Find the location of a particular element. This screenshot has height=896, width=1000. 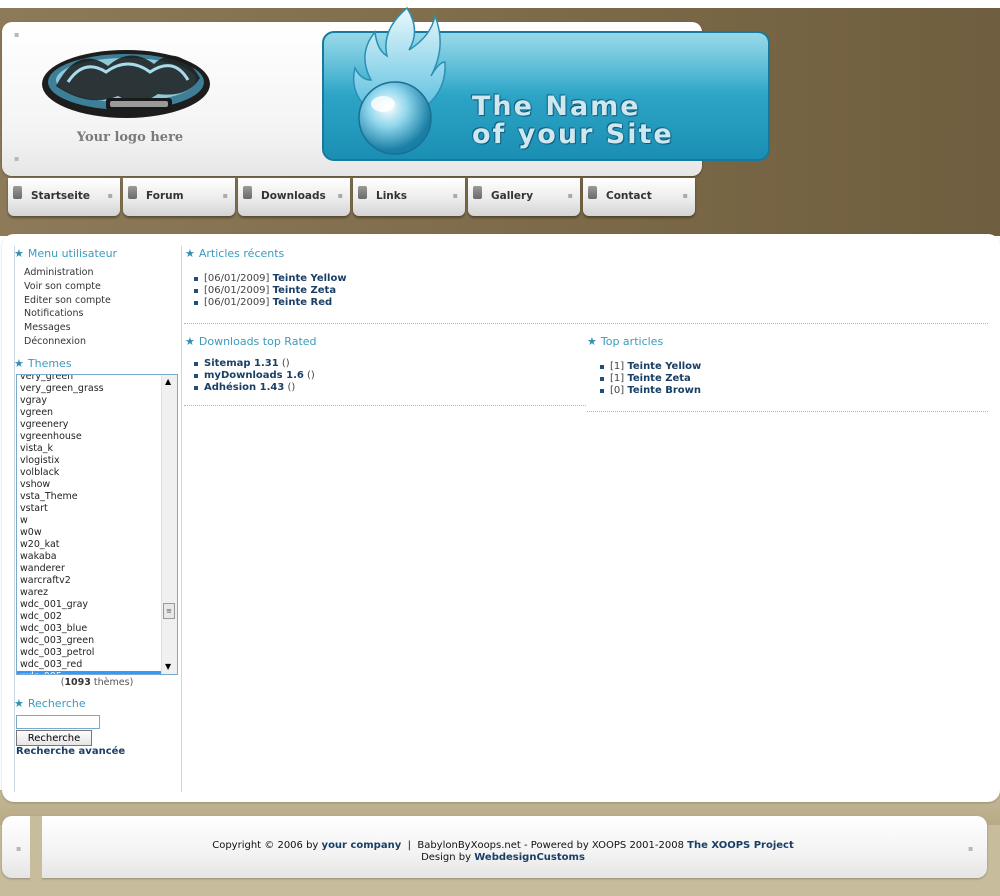

list-item: myDownloads 1.6 () is located at coordinates (252, 376).